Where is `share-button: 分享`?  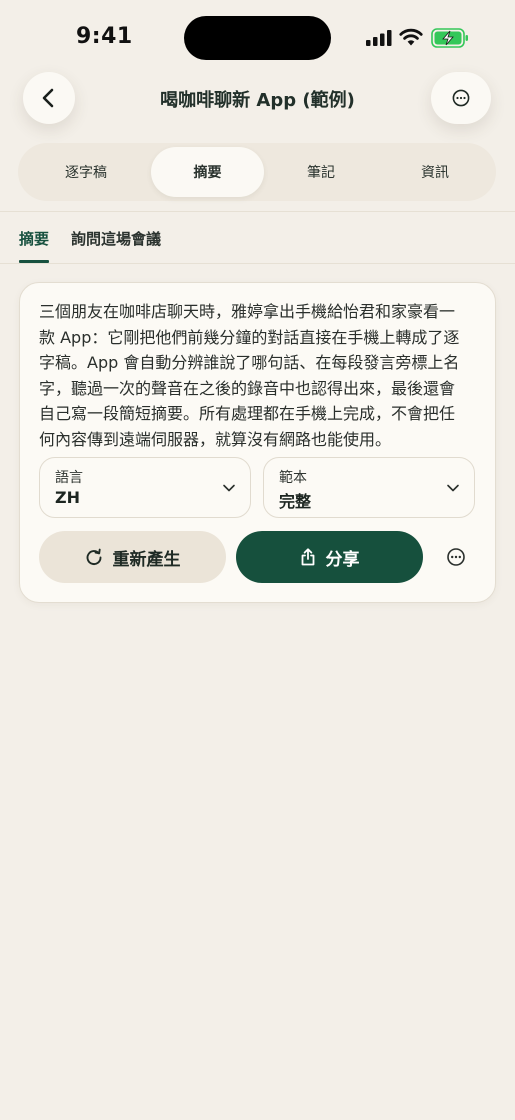 share-button: 分享 is located at coordinates (329, 557).